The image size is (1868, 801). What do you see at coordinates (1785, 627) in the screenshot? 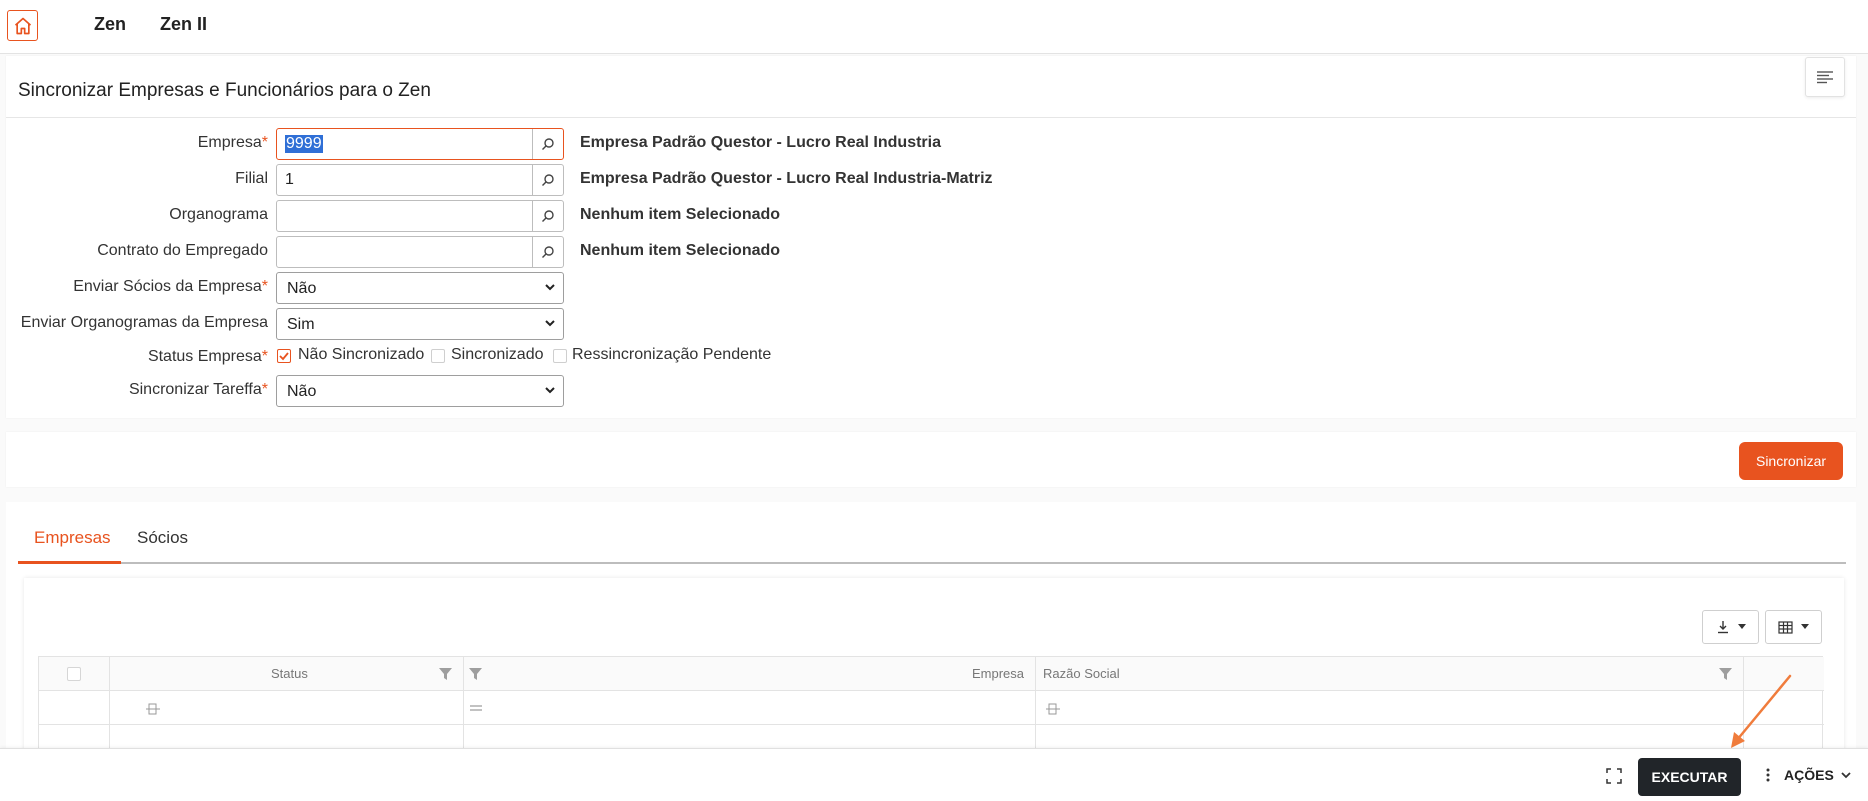
I see `table-icon` at bounding box center [1785, 627].